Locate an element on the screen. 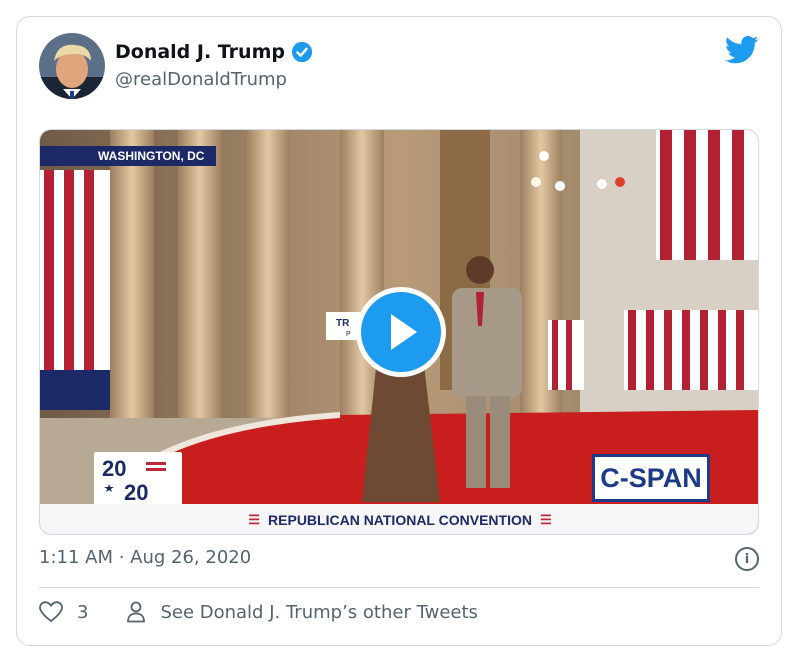 This screenshot has height=665, width=799. tweet-actions: 3 See Donald J. Trump’s other Tweets is located at coordinates (258, 612).